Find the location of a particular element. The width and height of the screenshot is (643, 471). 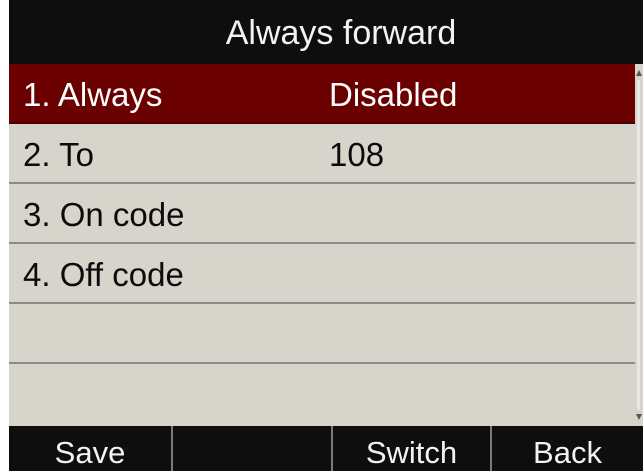

scroll-down-arrow-icon is located at coordinates (639, 417).